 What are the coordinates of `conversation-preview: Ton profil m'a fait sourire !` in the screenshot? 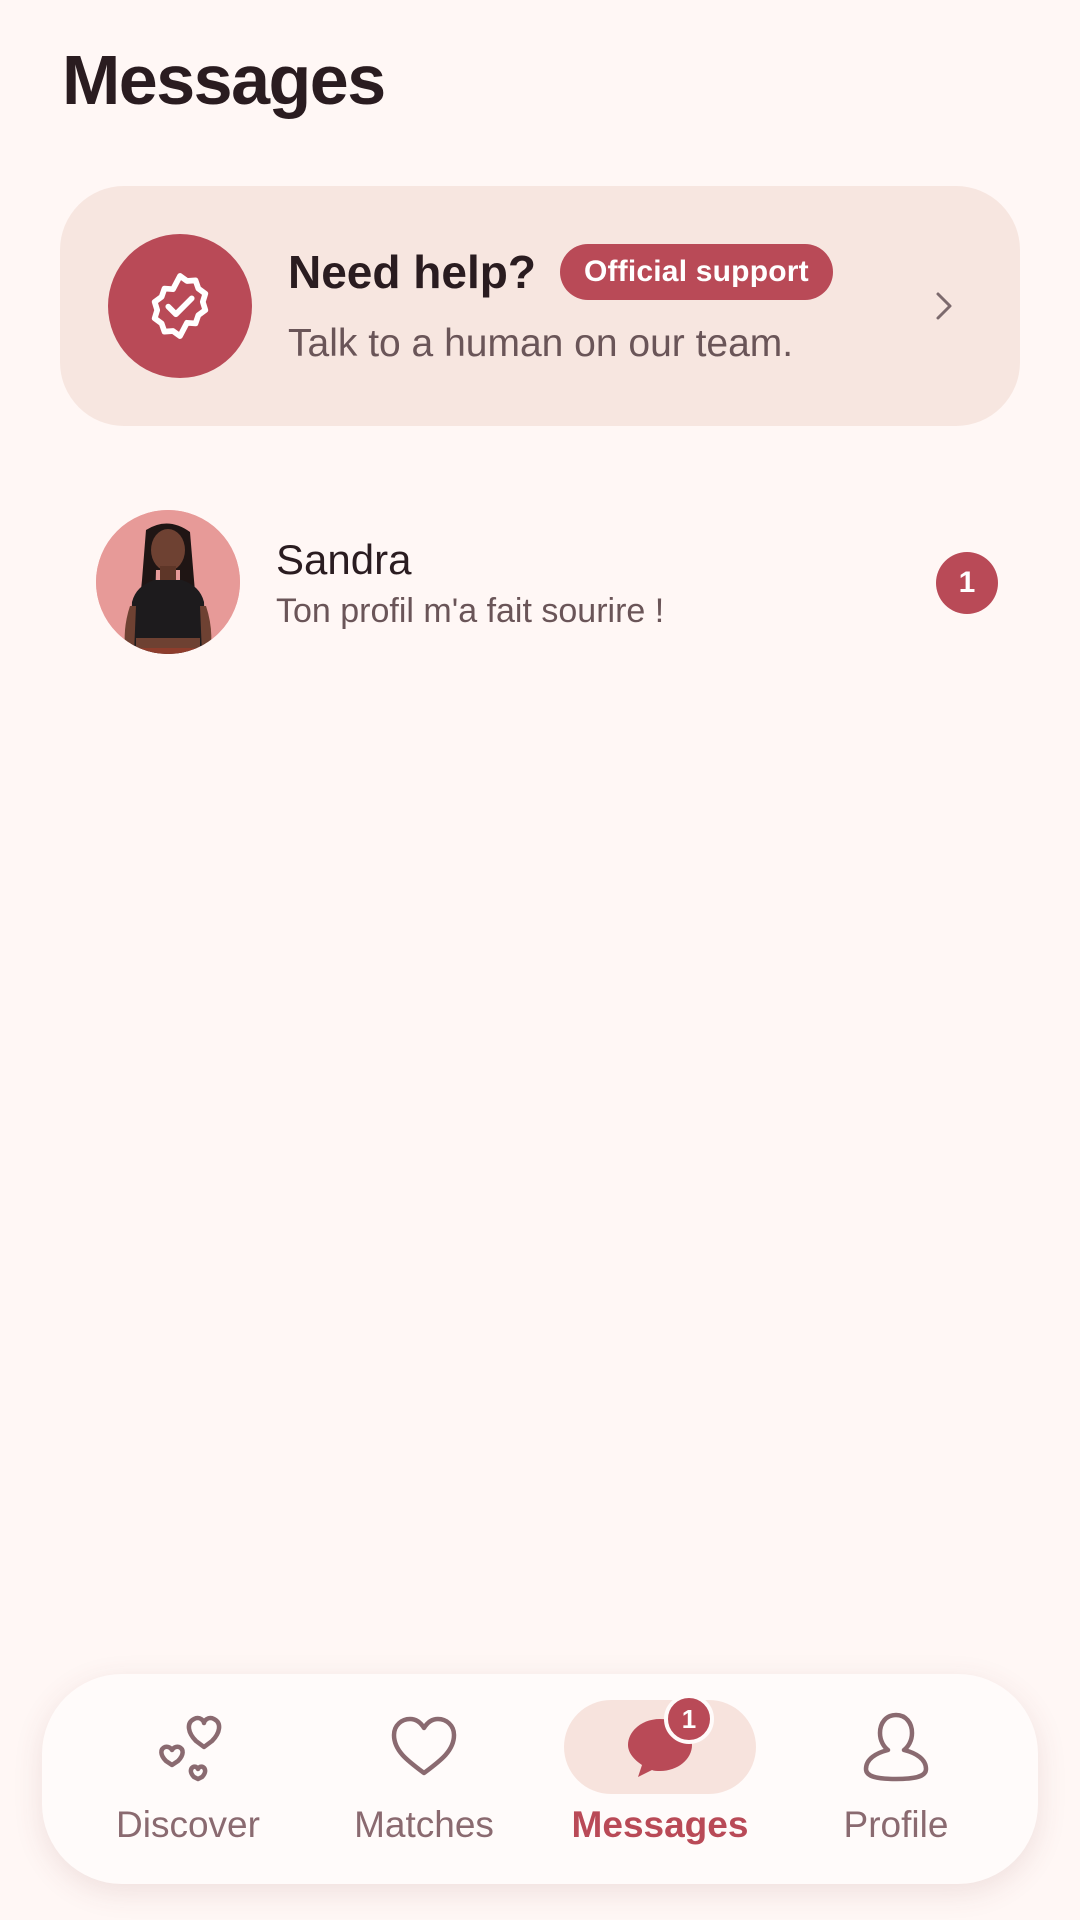 It's located at (470, 611).